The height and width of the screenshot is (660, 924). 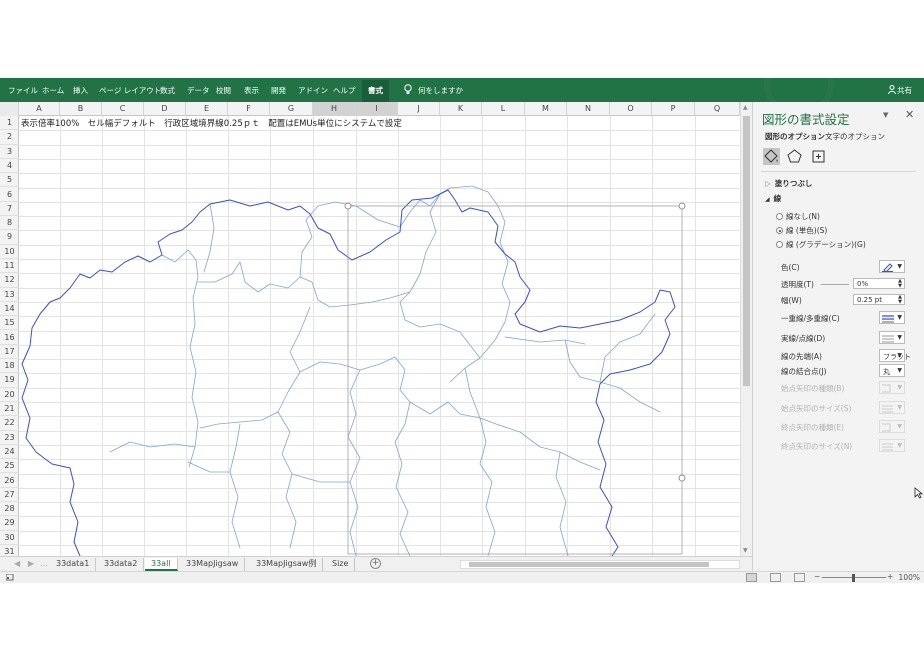 What do you see at coordinates (835, 284) in the screenshot?
I see `transparency-slider` at bounding box center [835, 284].